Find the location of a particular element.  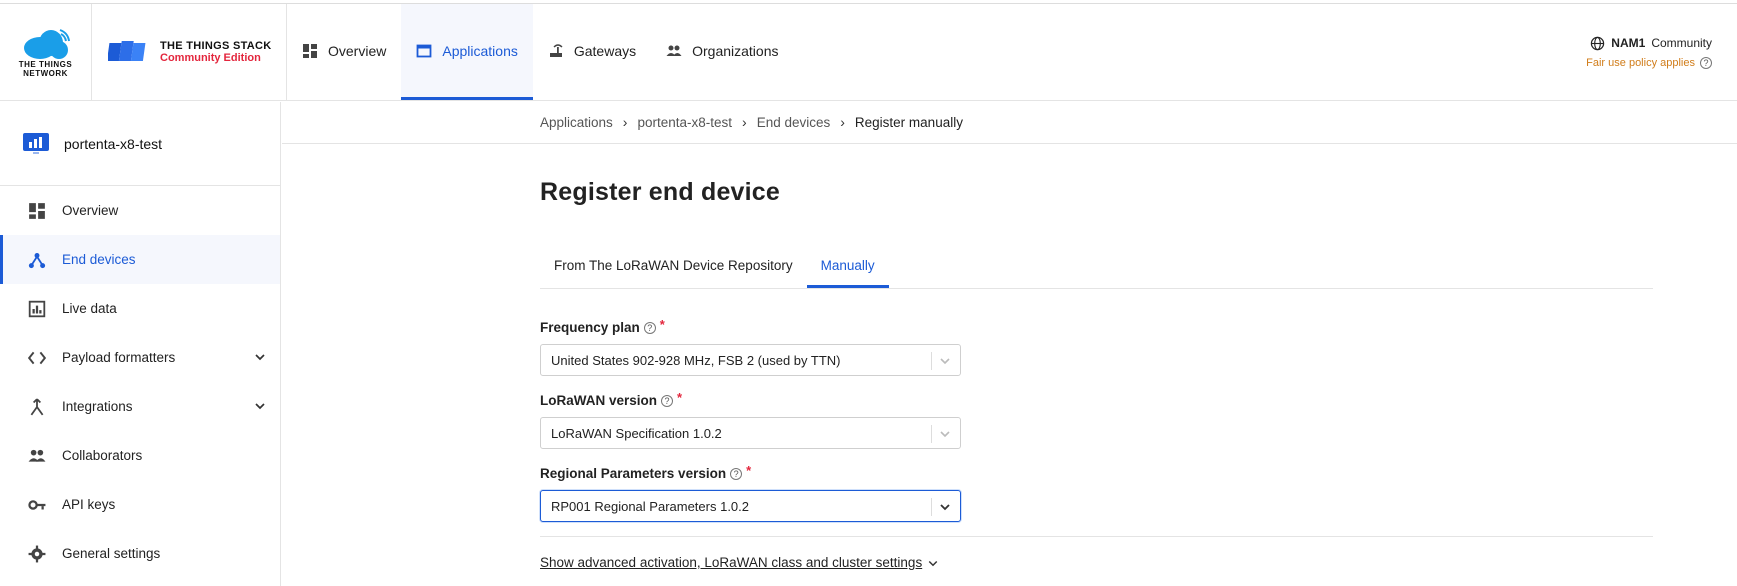

breadcrumb-end-devices: End devices is located at coordinates (794, 122).